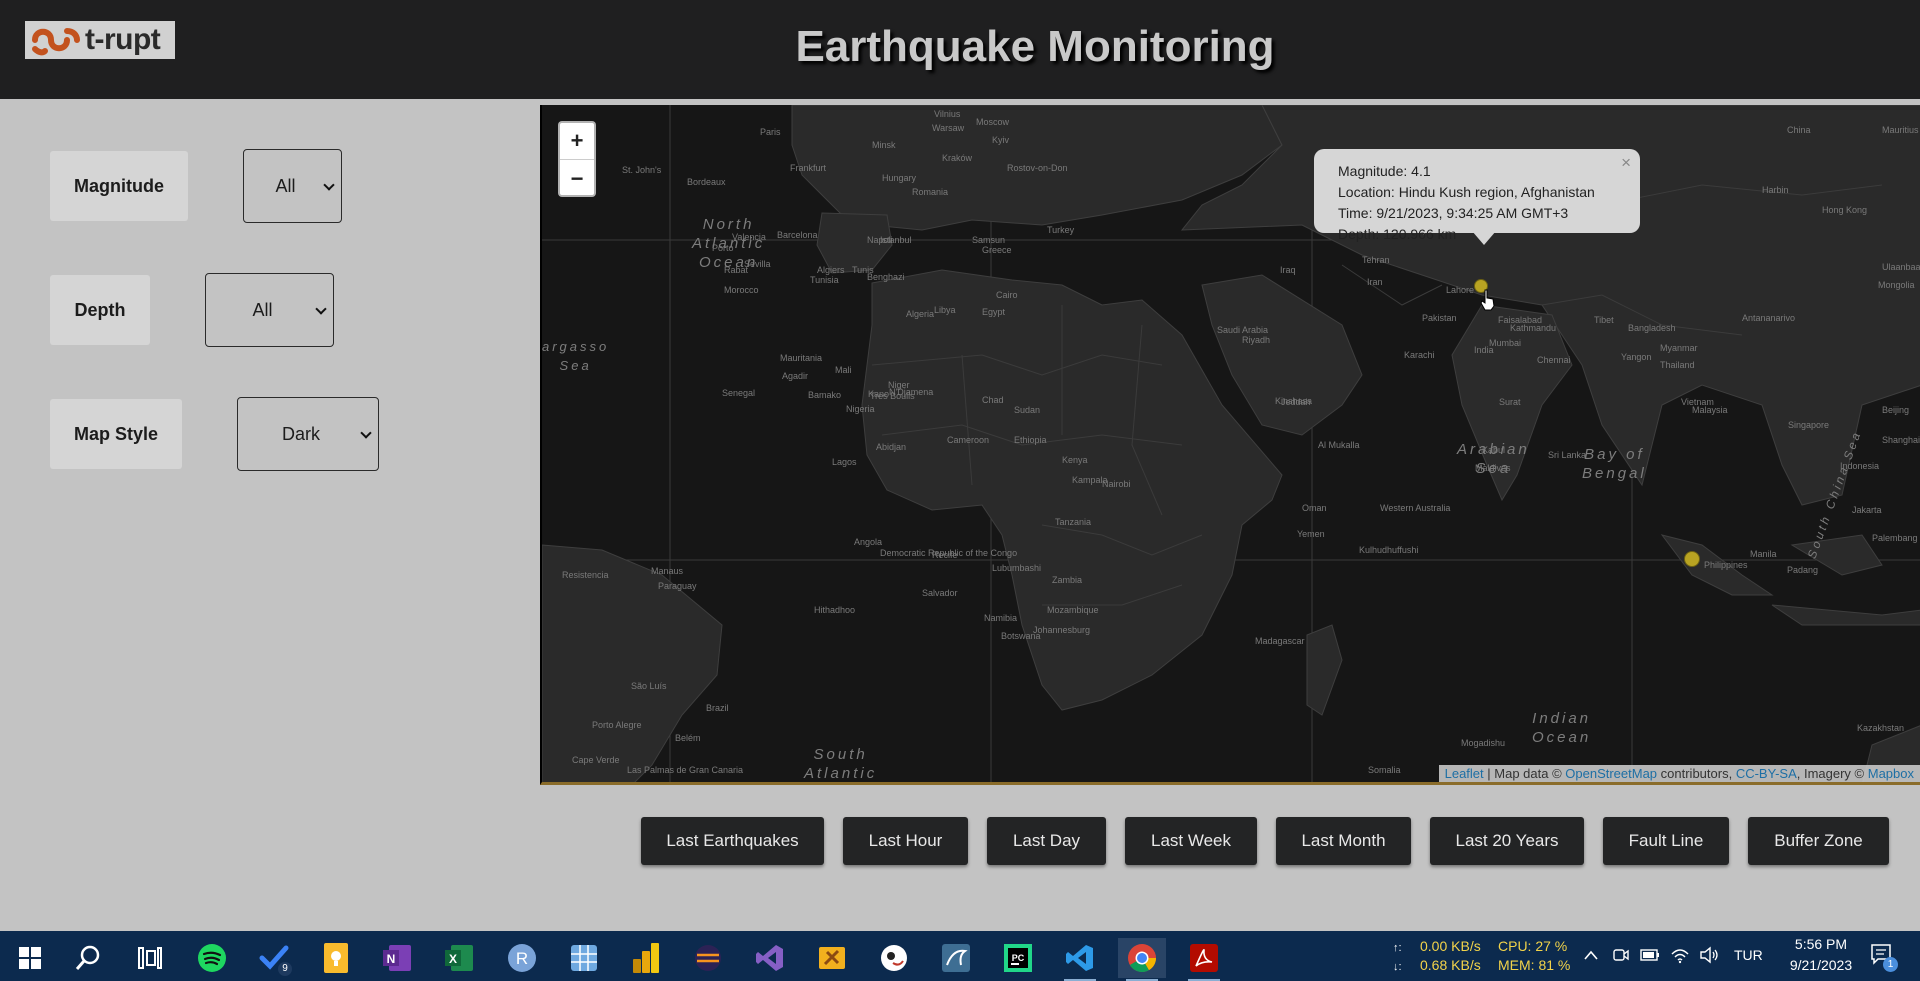 This screenshot has height=981, width=1920. Describe the element at coordinates (770, 958) in the screenshot. I see `visual-studio-app` at that location.